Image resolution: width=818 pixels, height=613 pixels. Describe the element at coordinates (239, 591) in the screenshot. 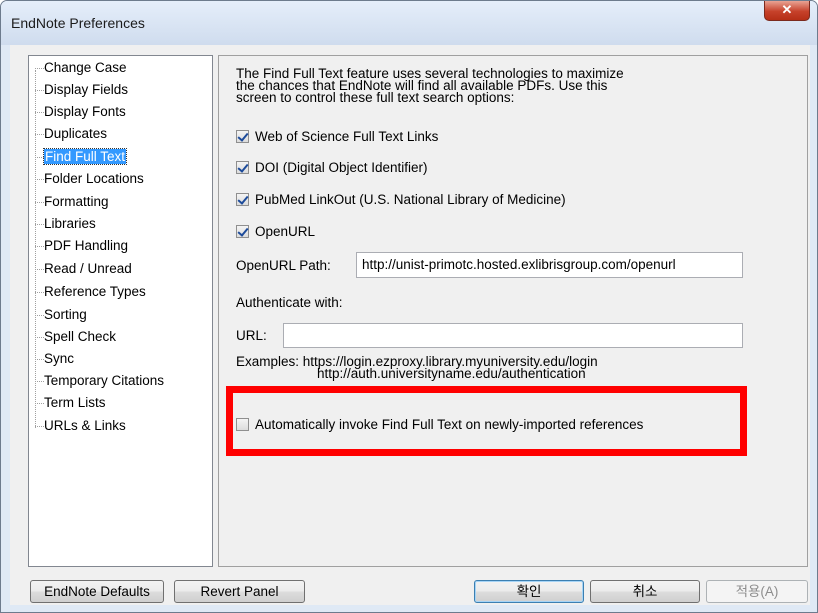

I see `revert-panel-button: Revert Panel` at that location.